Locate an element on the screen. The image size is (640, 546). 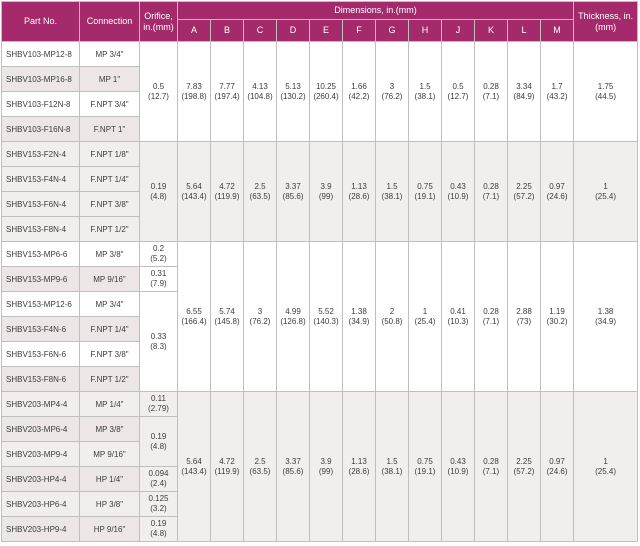
orifice-cell-mm: (5.2) is located at coordinates (158, 258).